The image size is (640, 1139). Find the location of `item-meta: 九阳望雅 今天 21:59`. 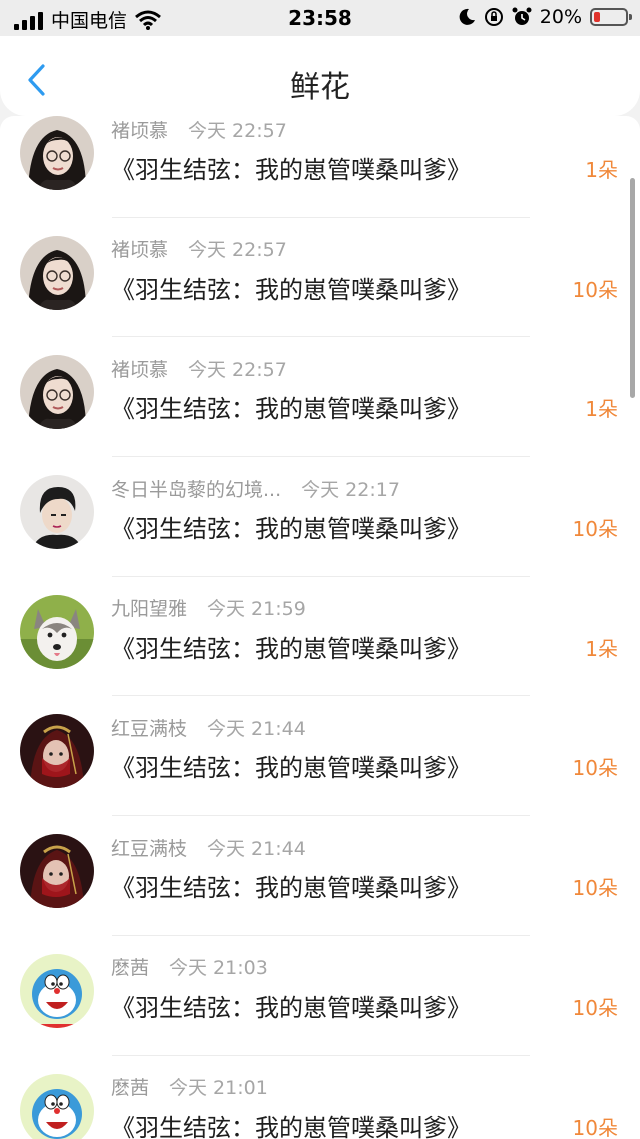

item-meta: 九阳望雅 今天 21:59 is located at coordinates (208, 608).